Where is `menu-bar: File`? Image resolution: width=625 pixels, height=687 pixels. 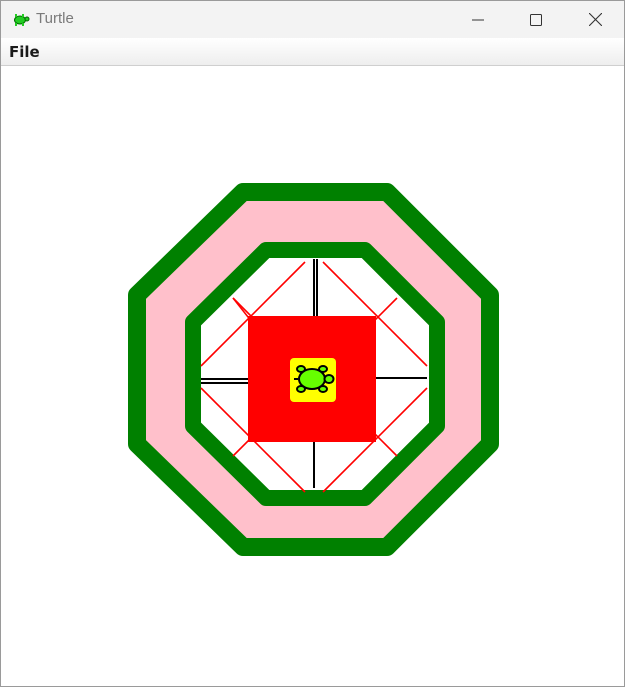
menu-bar: File is located at coordinates (312, 52).